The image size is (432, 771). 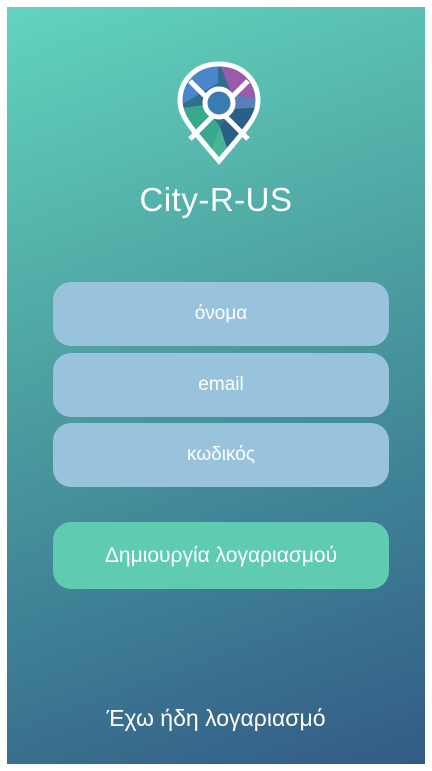 What do you see at coordinates (219, 113) in the screenshot?
I see `map-pin-logo-icon` at bounding box center [219, 113].